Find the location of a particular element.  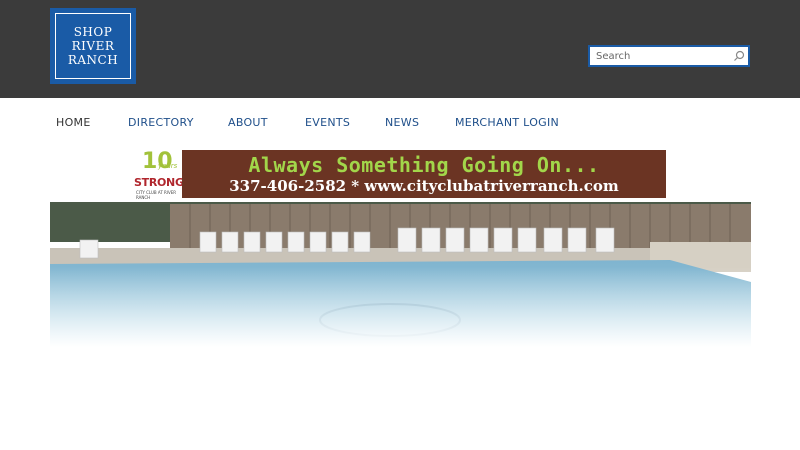

logo-mark: SHOP RIVER RANCH is located at coordinates (93, 46).